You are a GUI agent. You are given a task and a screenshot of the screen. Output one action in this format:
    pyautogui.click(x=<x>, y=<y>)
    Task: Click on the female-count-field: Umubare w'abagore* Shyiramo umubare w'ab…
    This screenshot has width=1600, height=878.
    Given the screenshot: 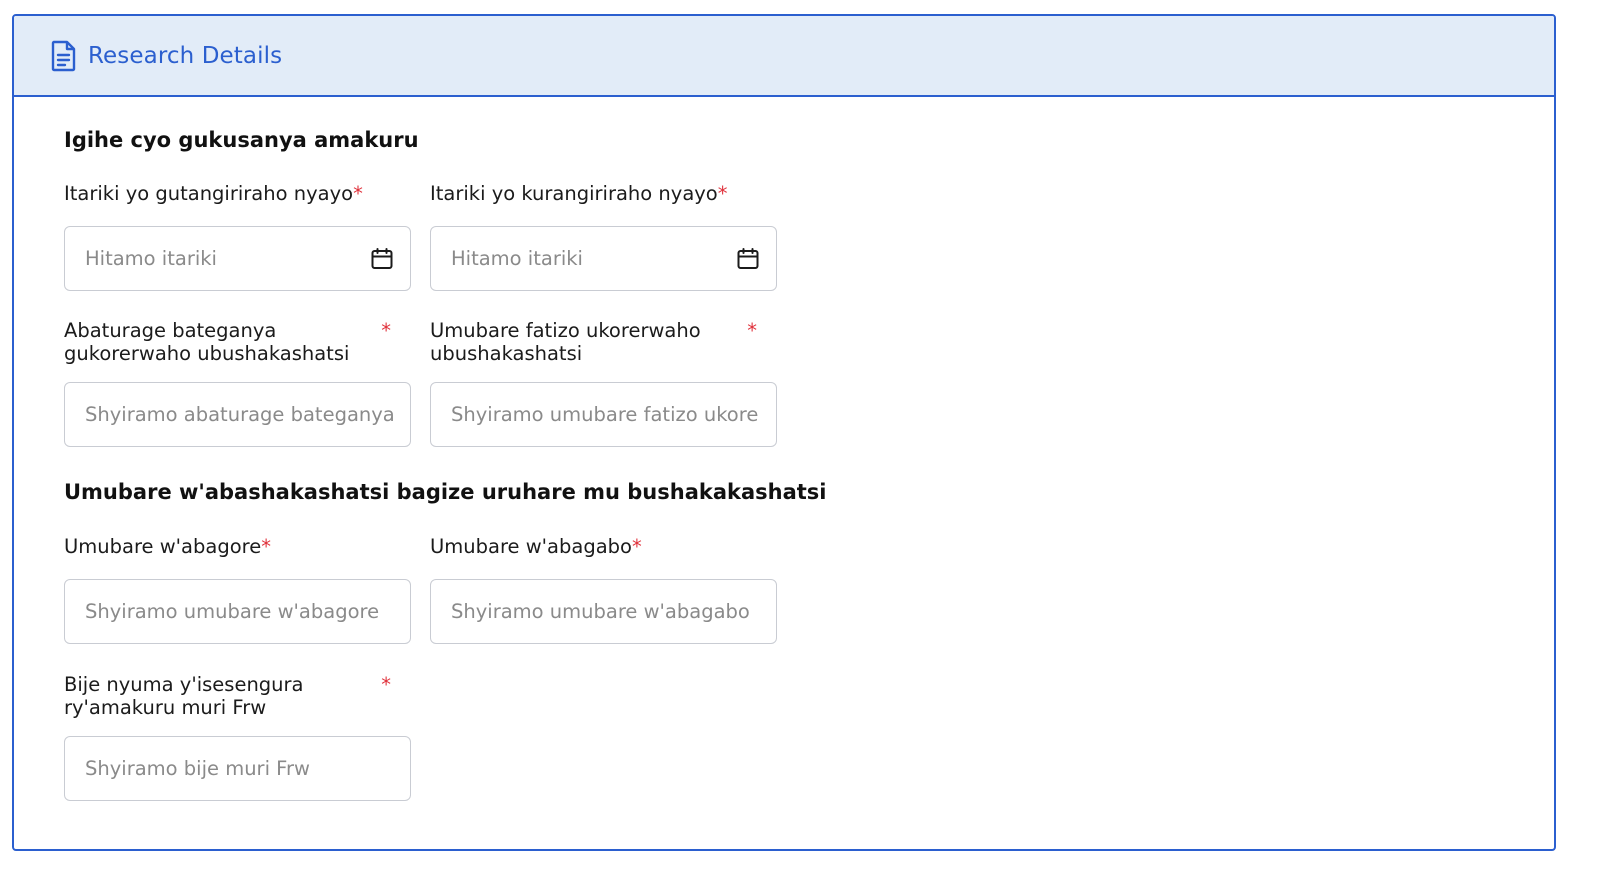 What is the action you would take?
    pyautogui.click(x=237, y=589)
    